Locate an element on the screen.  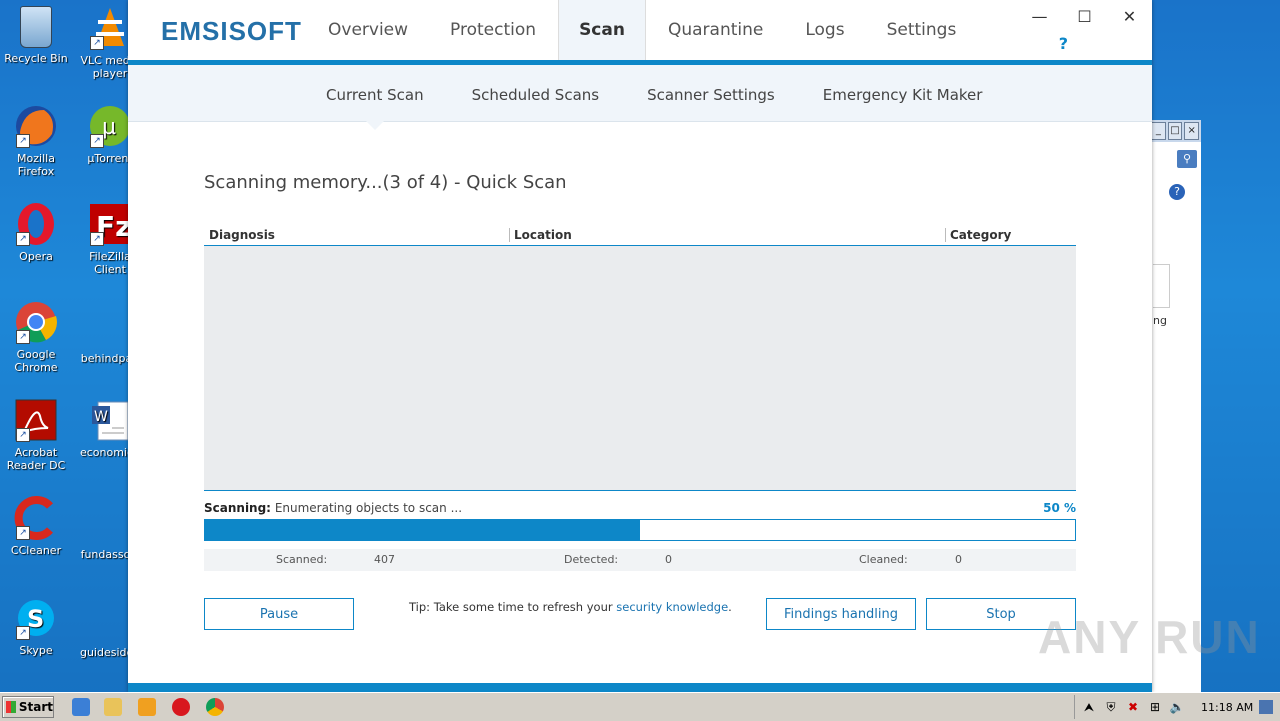
column-header-category: Category is located at coordinates (978, 235).